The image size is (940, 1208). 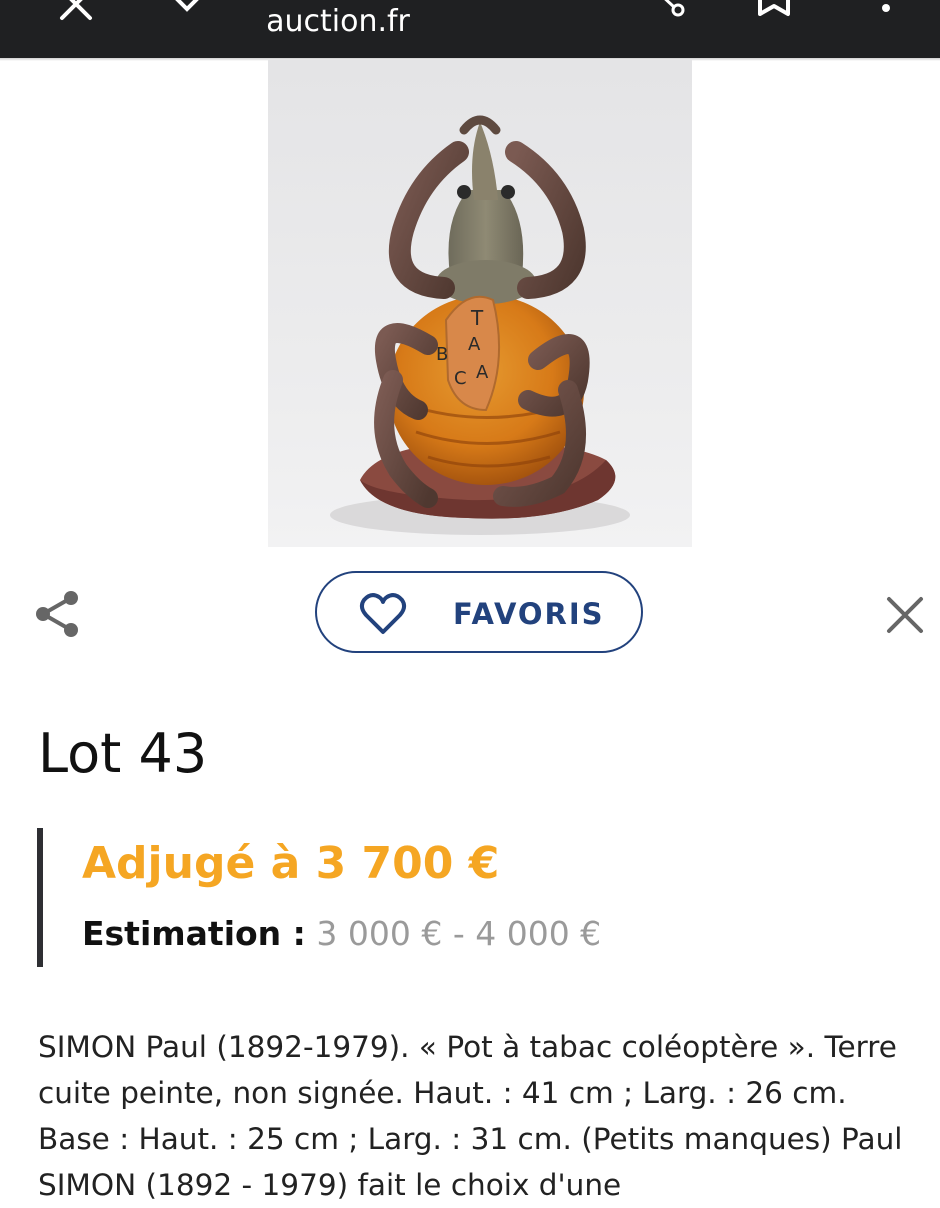 What do you see at coordinates (291, 863) in the screenshot?
I see `sold-price: Adjugé à 3 700 €` at bounding box center [291, 863].